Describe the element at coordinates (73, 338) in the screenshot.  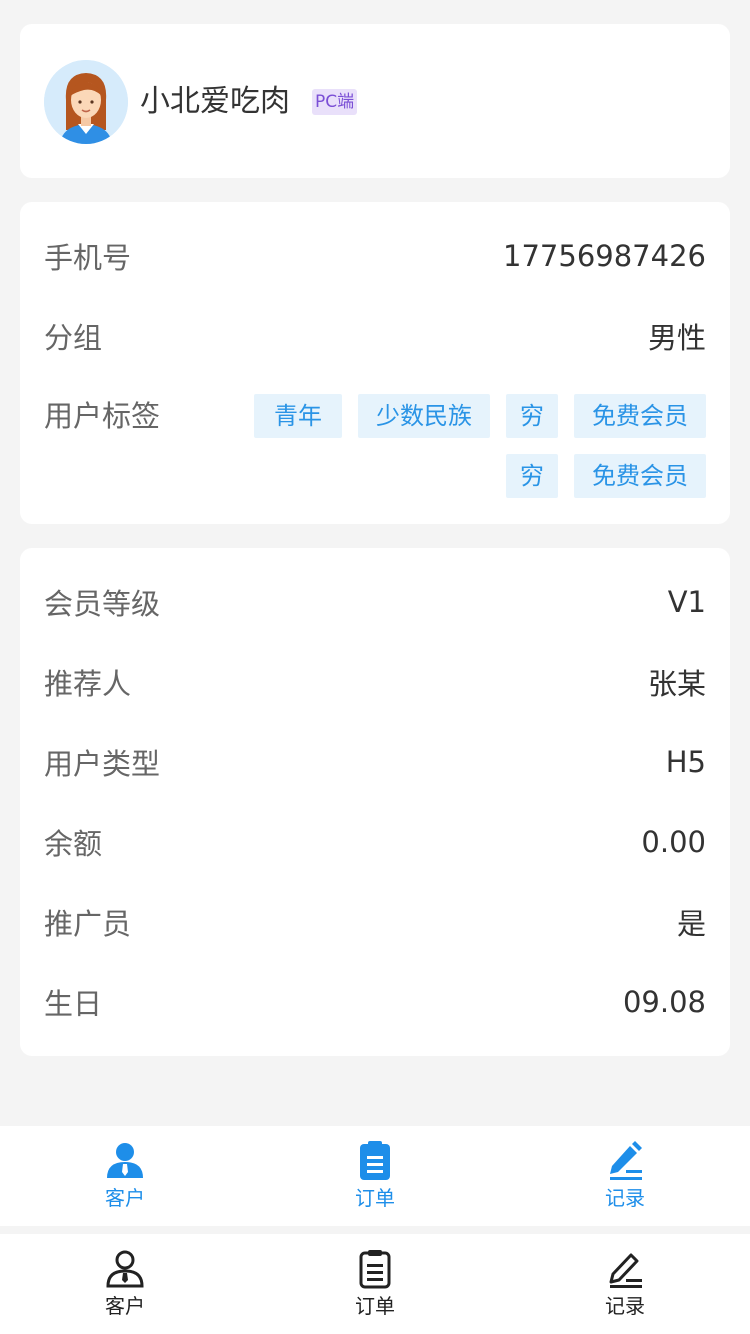
I see `row-label: 分组` at that location.